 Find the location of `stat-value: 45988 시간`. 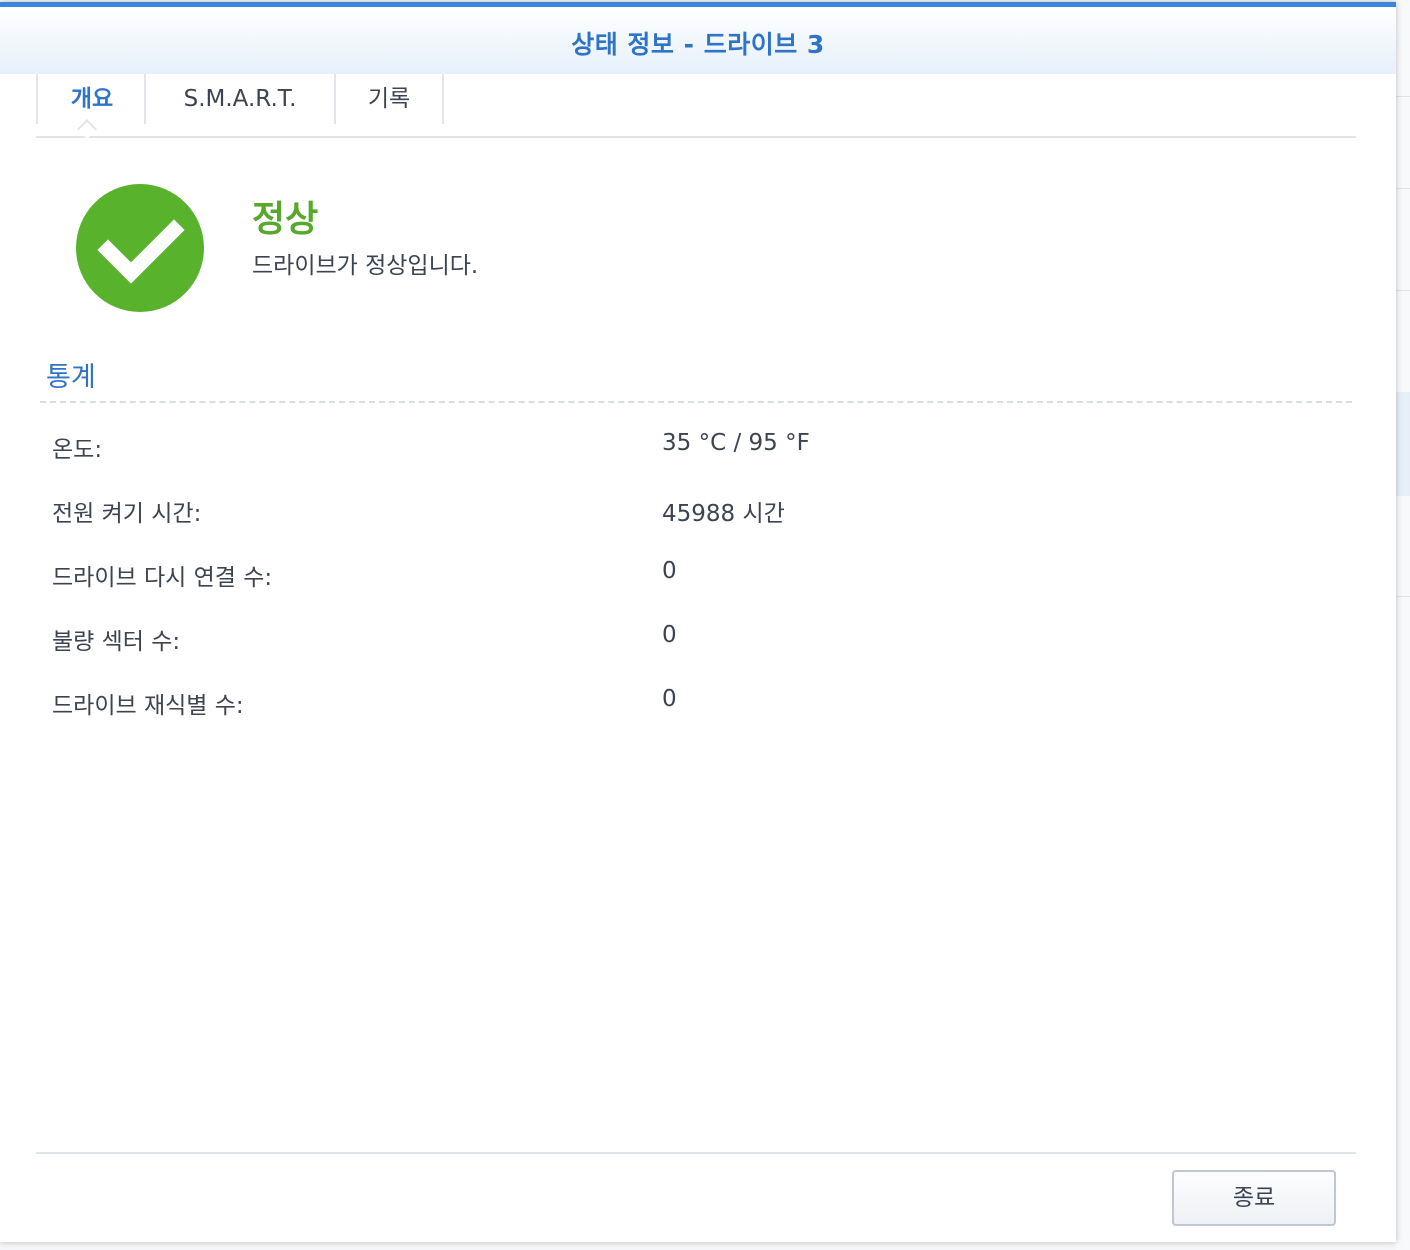

stat-value: 45988 시간 is located at coordinates (723, 514).